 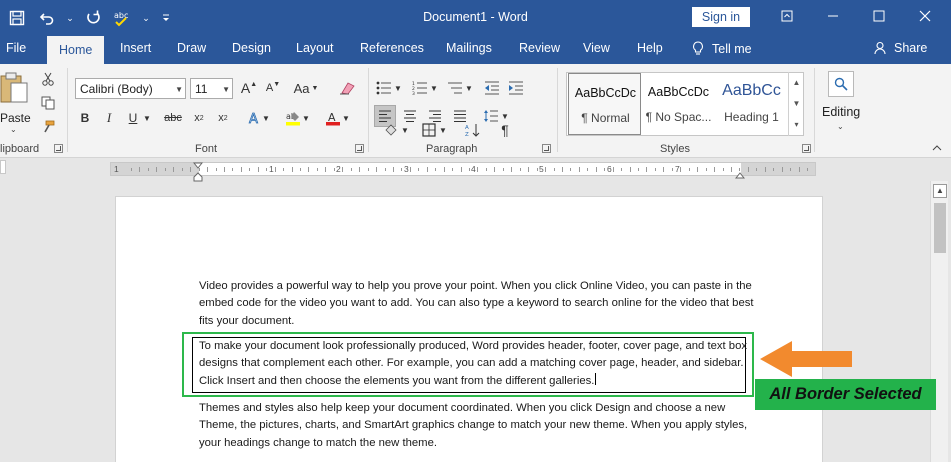 What do you see at coordinates (249, 88) in the screenshot?
I see `grow-font-icon: A ▲` at bounding box center [249, 88].